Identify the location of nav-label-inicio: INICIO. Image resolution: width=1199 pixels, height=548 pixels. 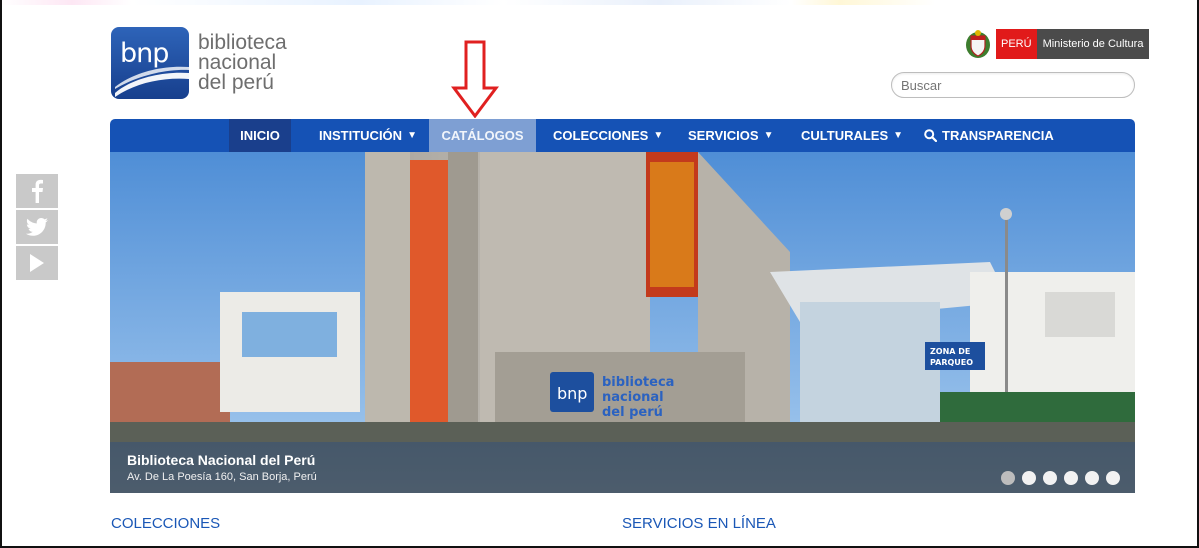
(260, 135).